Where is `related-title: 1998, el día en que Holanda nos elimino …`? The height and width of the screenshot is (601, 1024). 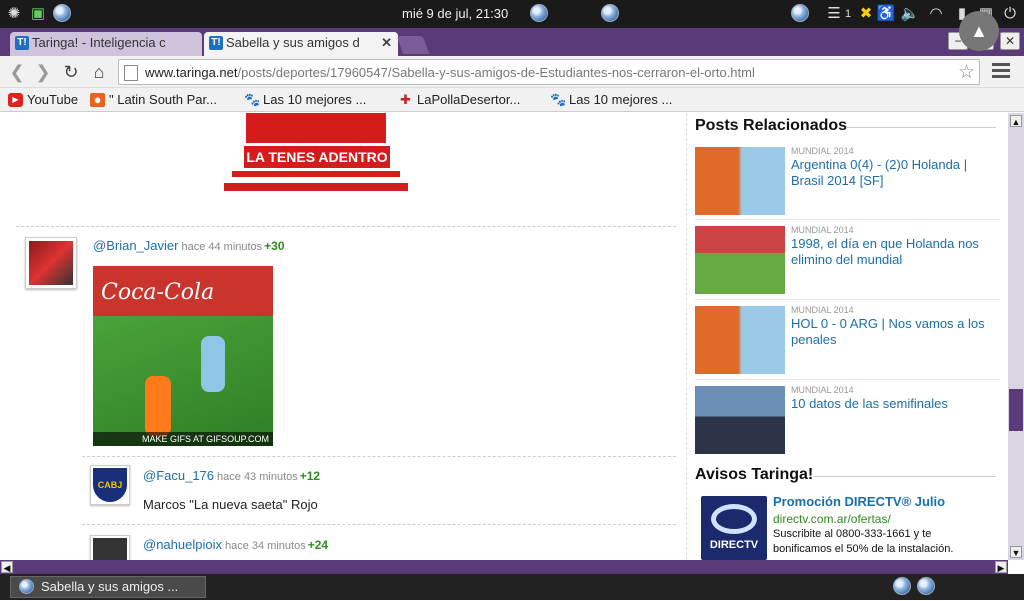
related-title: 1998, el día en que Holanda nos elimino … is located at coordinates (894, 252).